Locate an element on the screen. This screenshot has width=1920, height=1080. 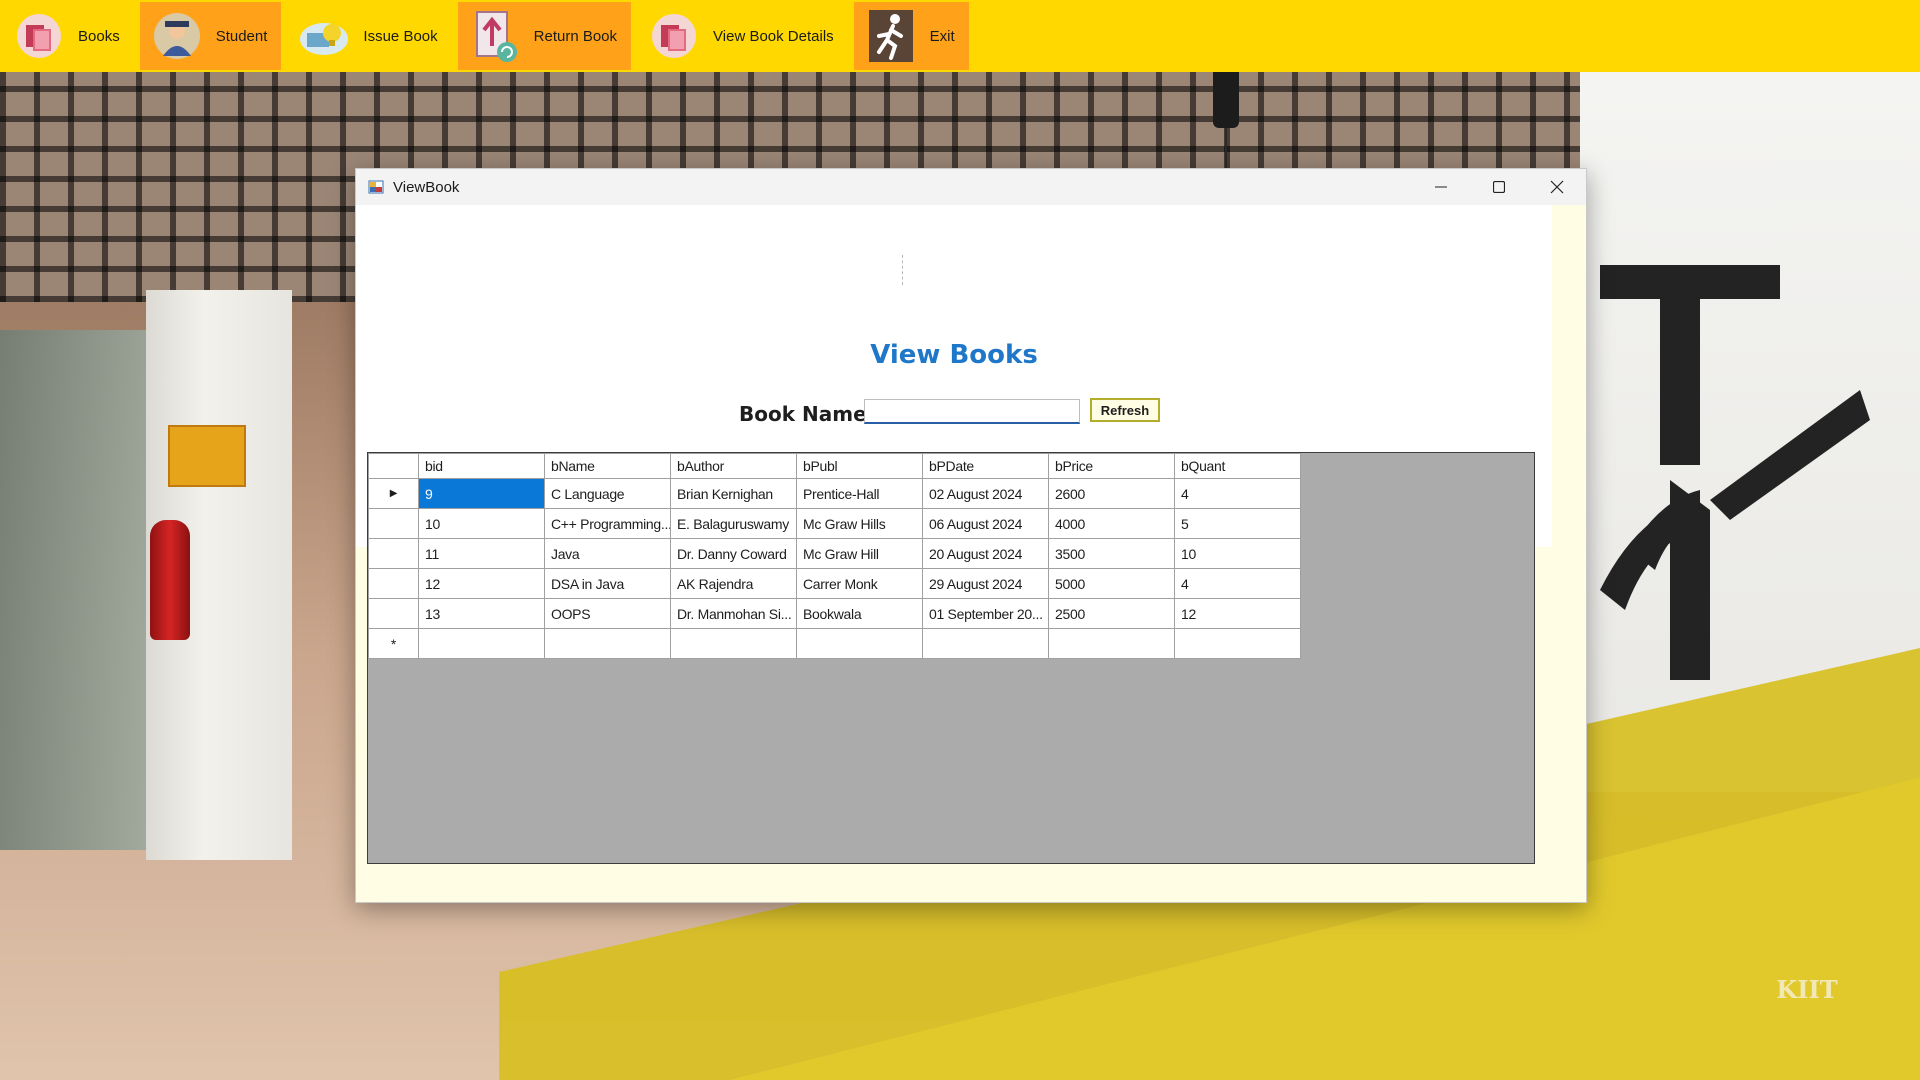
table-cell: 5 is located at coordinates (1237, 523).